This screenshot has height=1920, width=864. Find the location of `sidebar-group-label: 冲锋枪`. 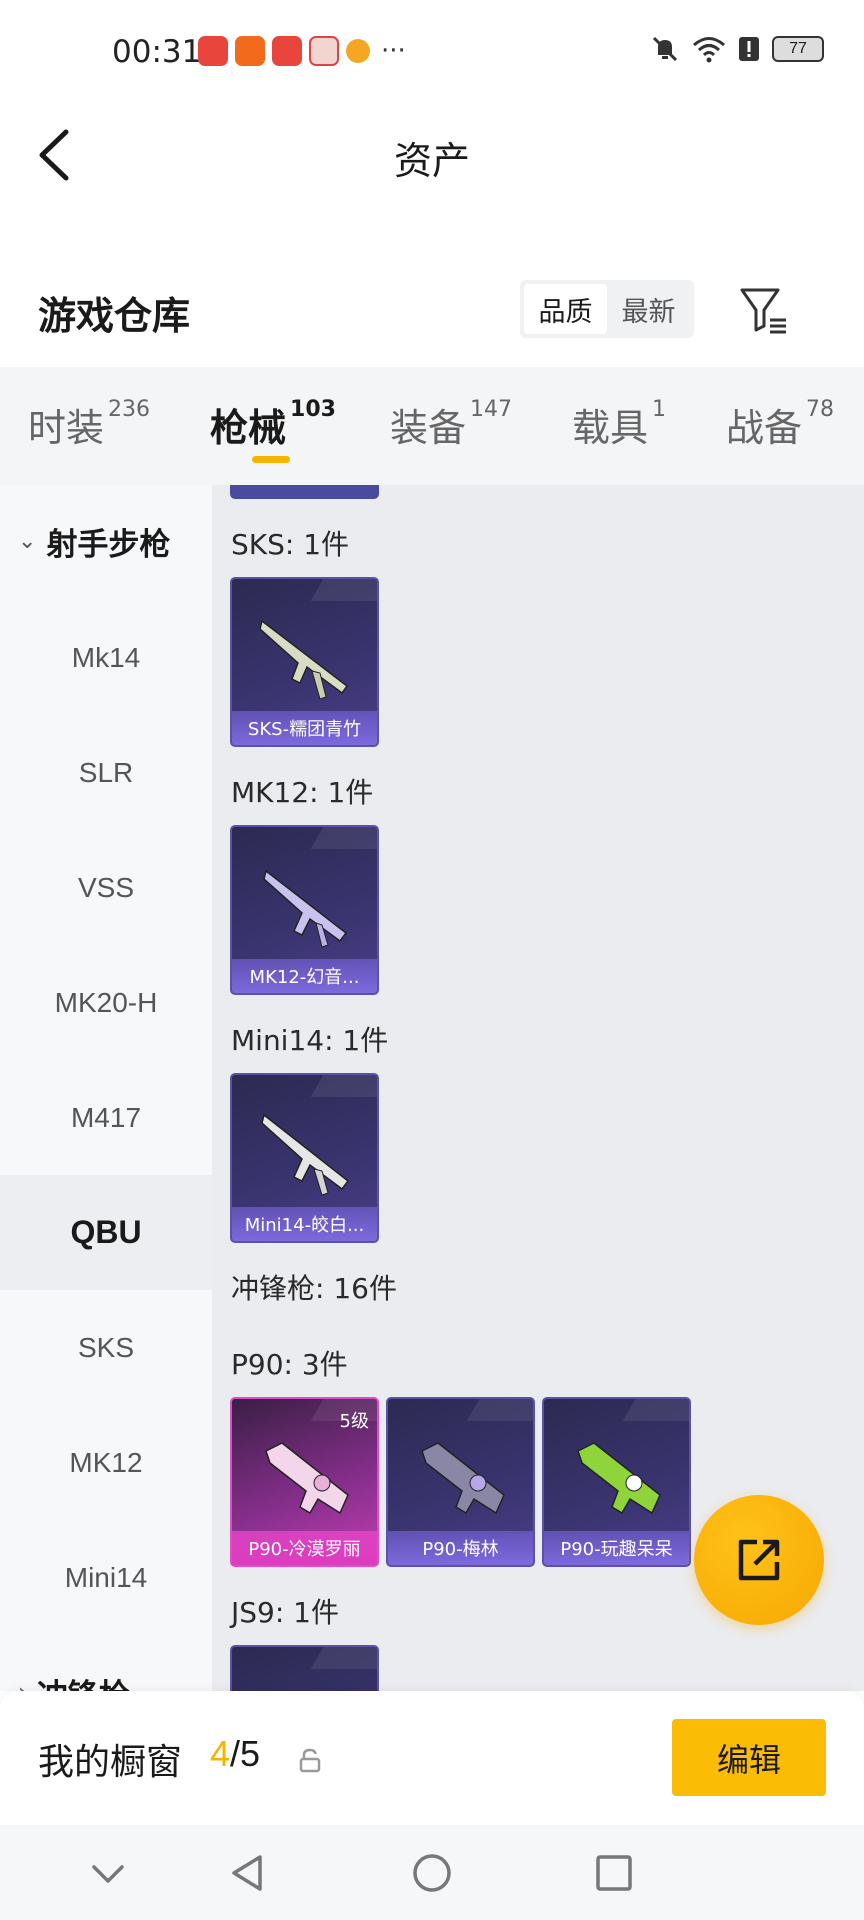

sidebar-group-label: 冲锋枪 is located at coordinates (83, 1680).